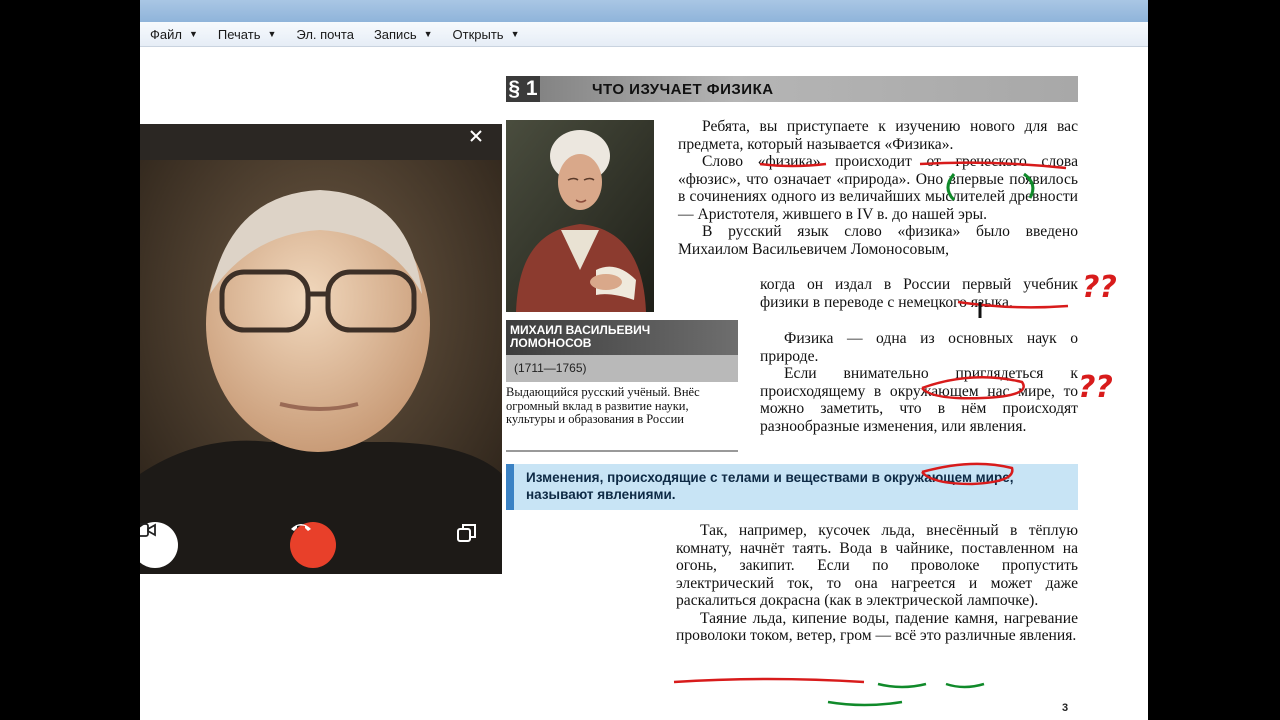 This screenshot has width=1280, height=720. Describe the element at coordinates (239, 34) in the screenshot. I see `menu-print-label: Печать` at that location.